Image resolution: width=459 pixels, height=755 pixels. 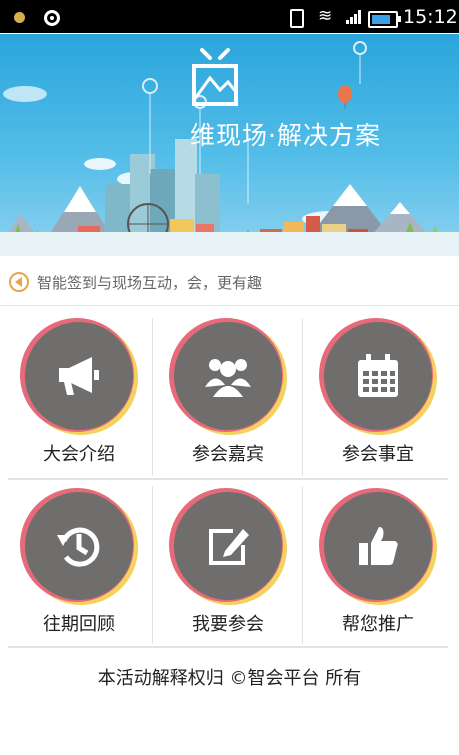 I want to click on banner-title: 维现场·解决方案, so click(x=285, y=135).